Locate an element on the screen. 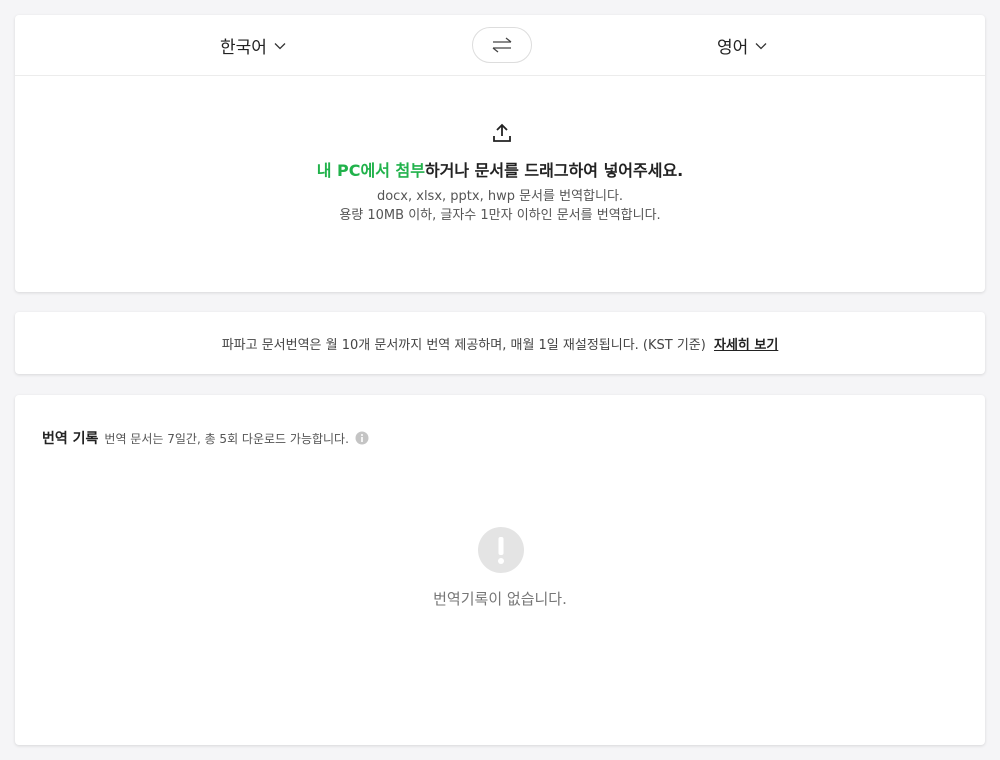 Image resolution: width=1000 pixels, height=760 pixels. swap-languages-button is located at coordinates (502, 45).